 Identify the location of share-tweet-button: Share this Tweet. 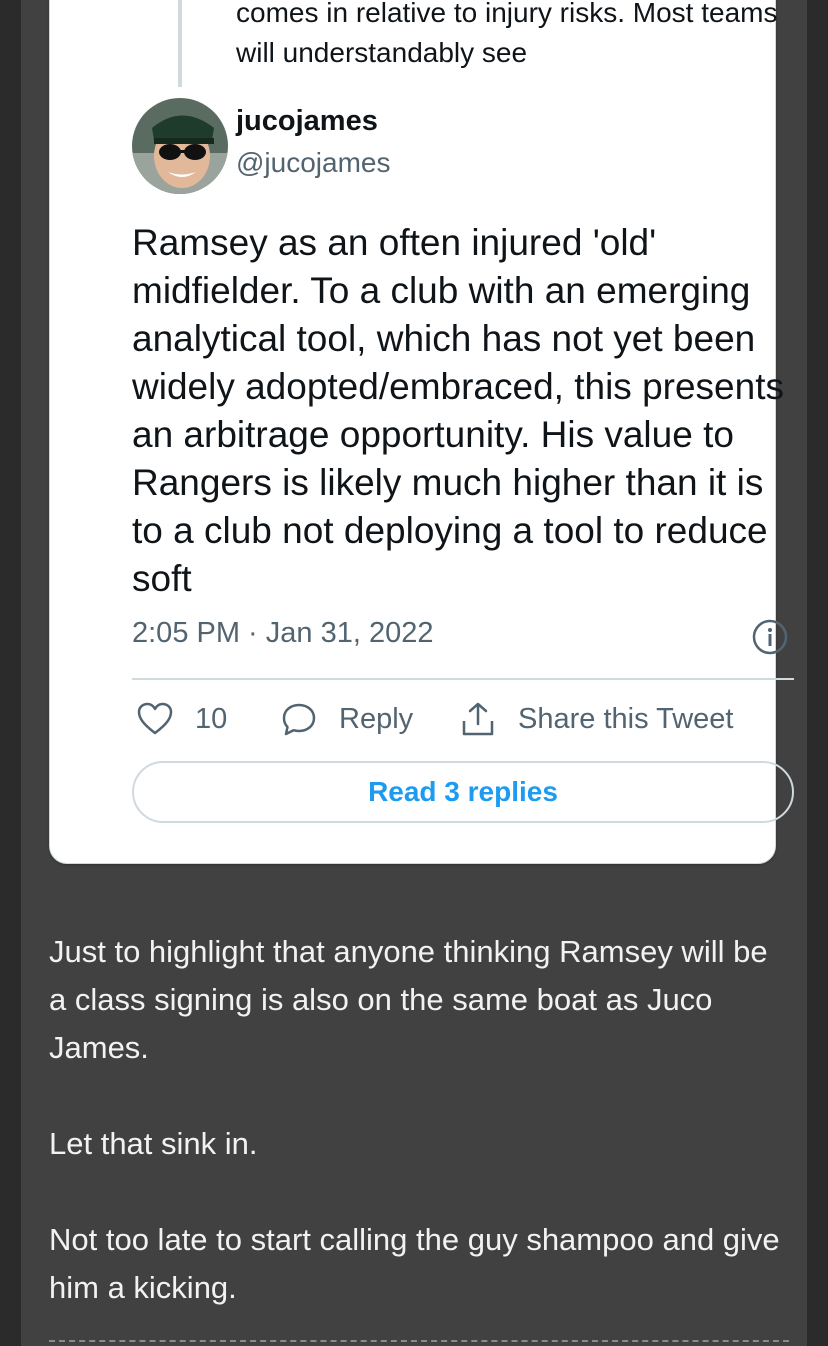
(596, 719).